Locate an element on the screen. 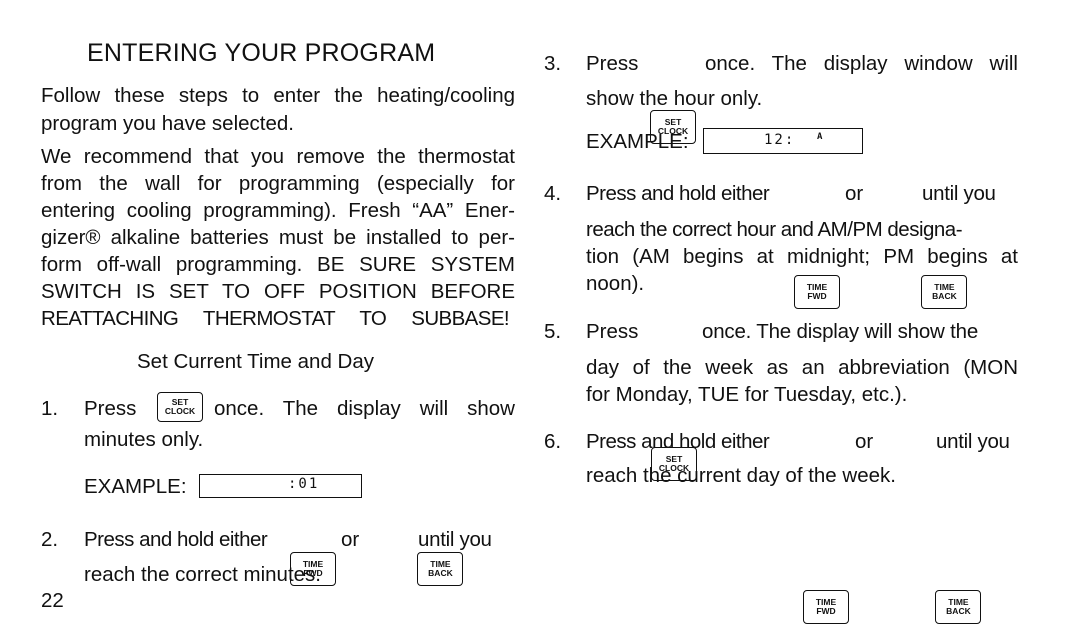 The width and height of the screenshot is (1080, 624). step-text: reach the correct minutes. is located at coordinates (202, 574).